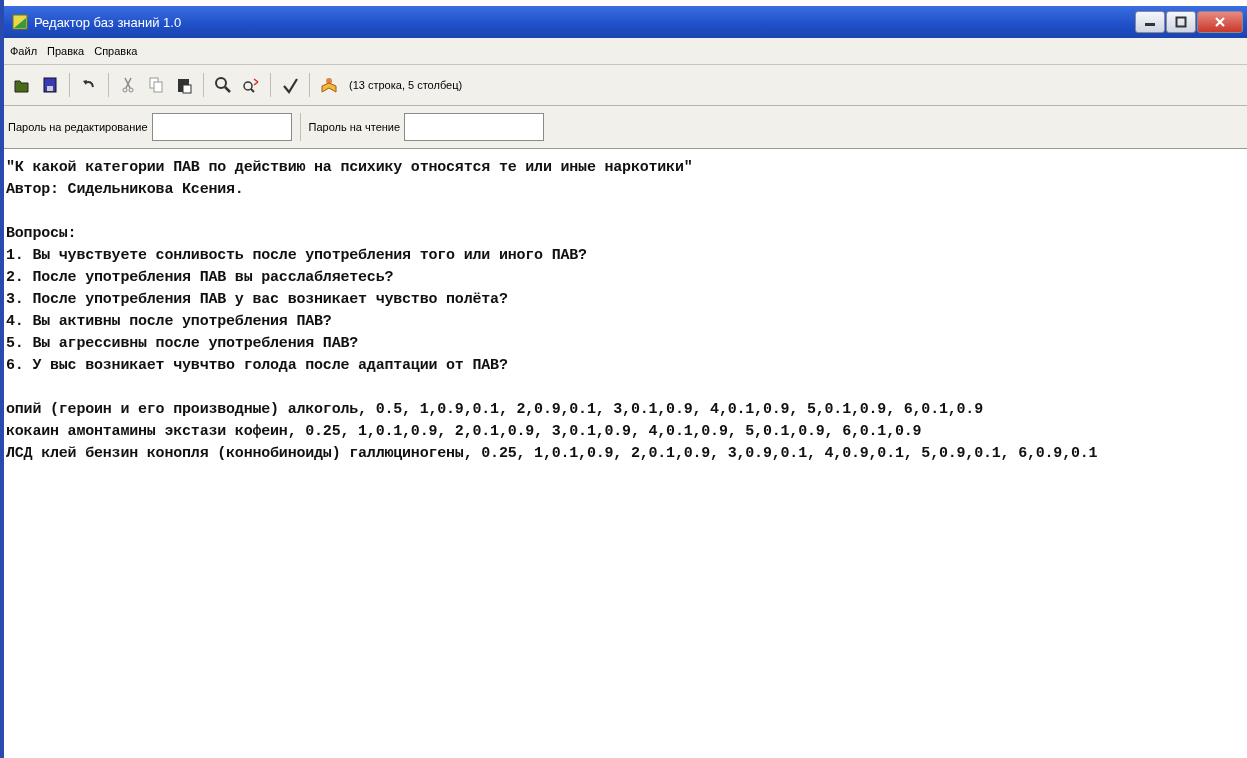 The height and width of the screenshot is (758, 1247). I want to click on password-label: Пароль на редактирование, so click(78, 127).